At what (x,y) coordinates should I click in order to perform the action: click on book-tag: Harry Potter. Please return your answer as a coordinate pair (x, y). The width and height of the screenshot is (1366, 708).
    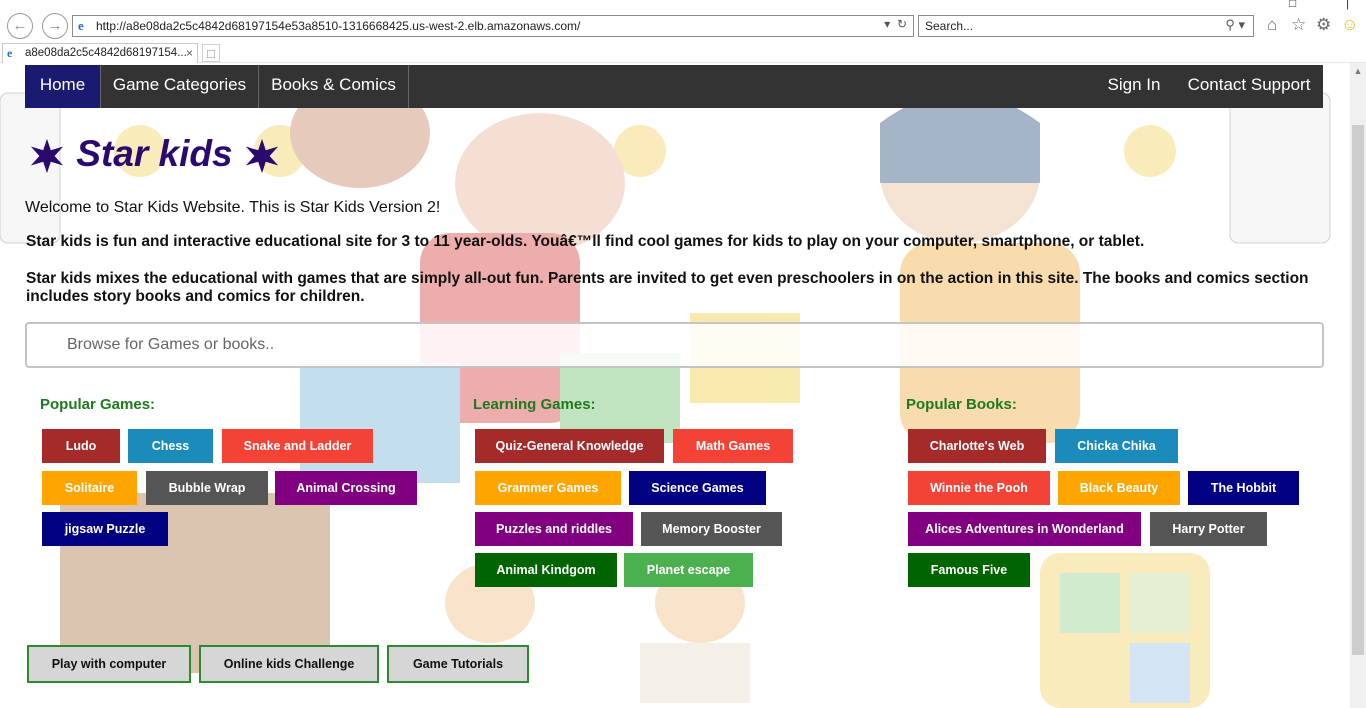
    Looking at the image, I should click on (1208, 529).